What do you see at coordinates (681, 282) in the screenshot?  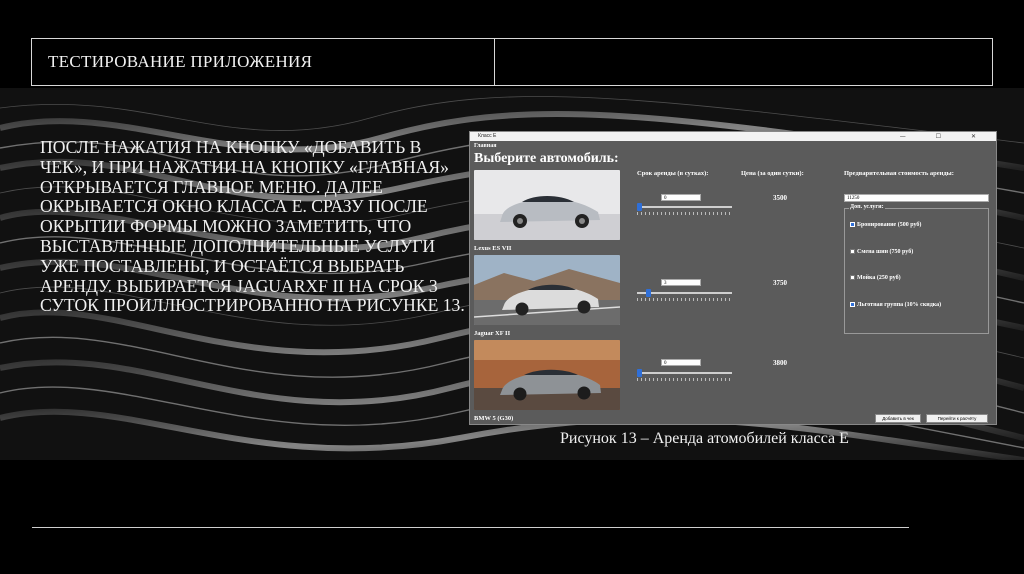 I see `days-input-jaguar: 3` at bounding box center [681, 282].